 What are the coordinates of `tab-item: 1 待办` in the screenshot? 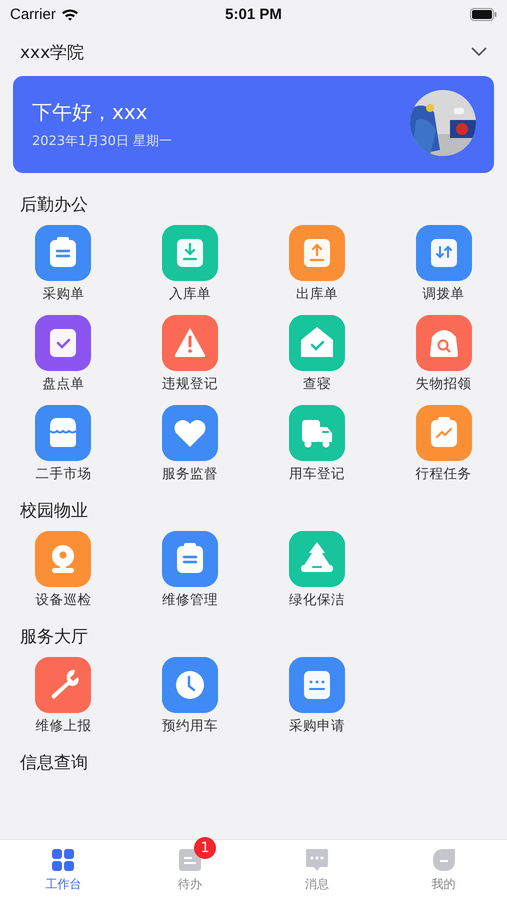 It's located at (190, 870).